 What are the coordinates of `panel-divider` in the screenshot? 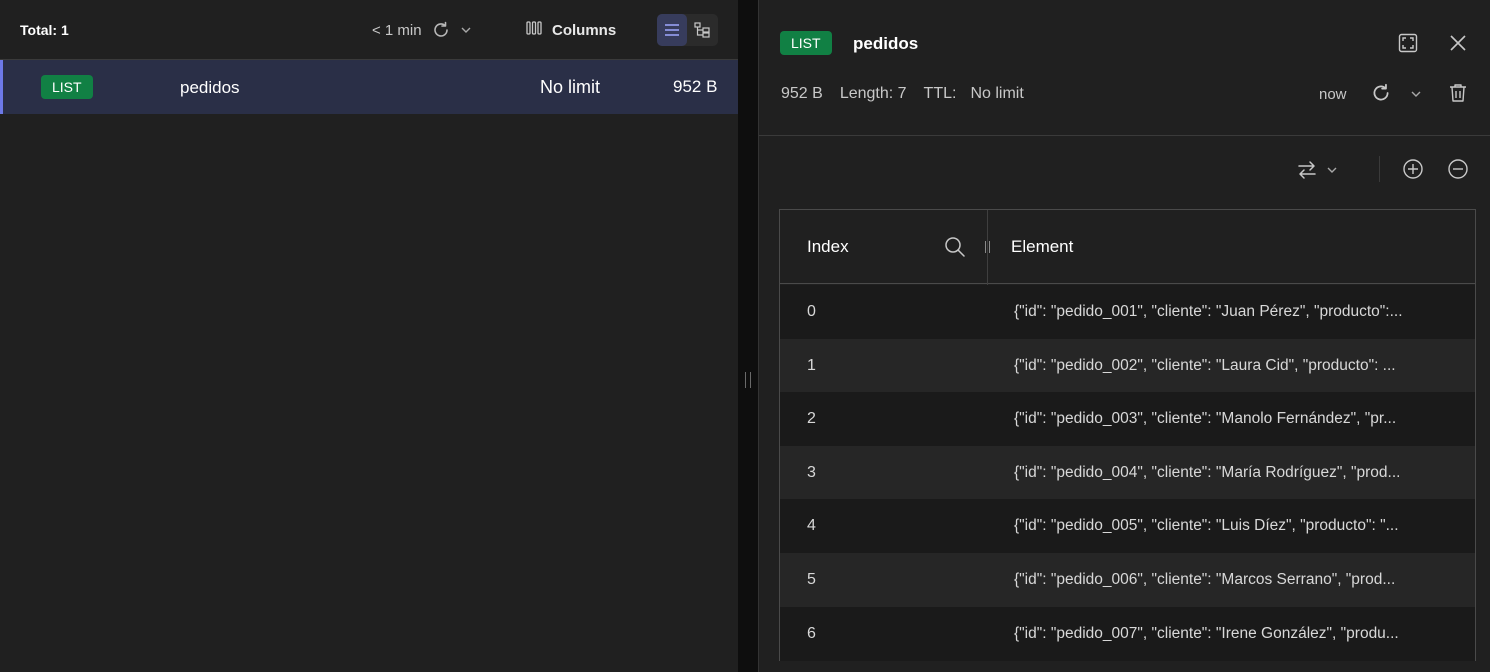 It's located at (748, 336).